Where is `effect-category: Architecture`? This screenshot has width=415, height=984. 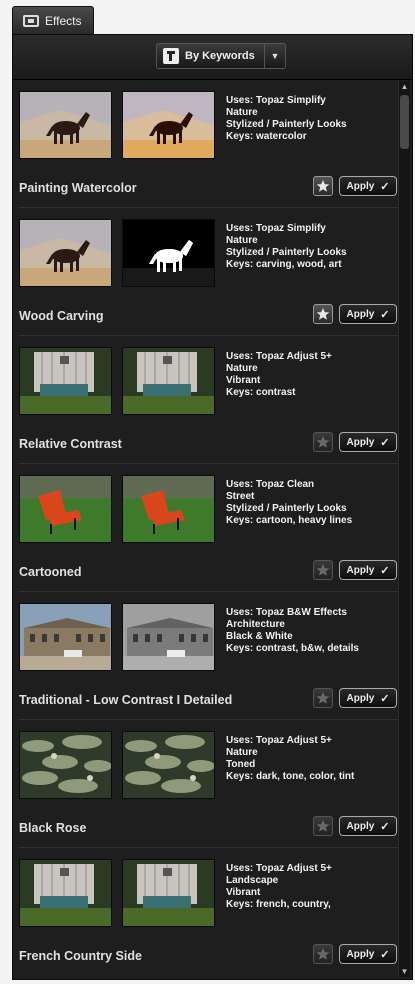 effect-category: Architecture is located at coordinates (255, 624).